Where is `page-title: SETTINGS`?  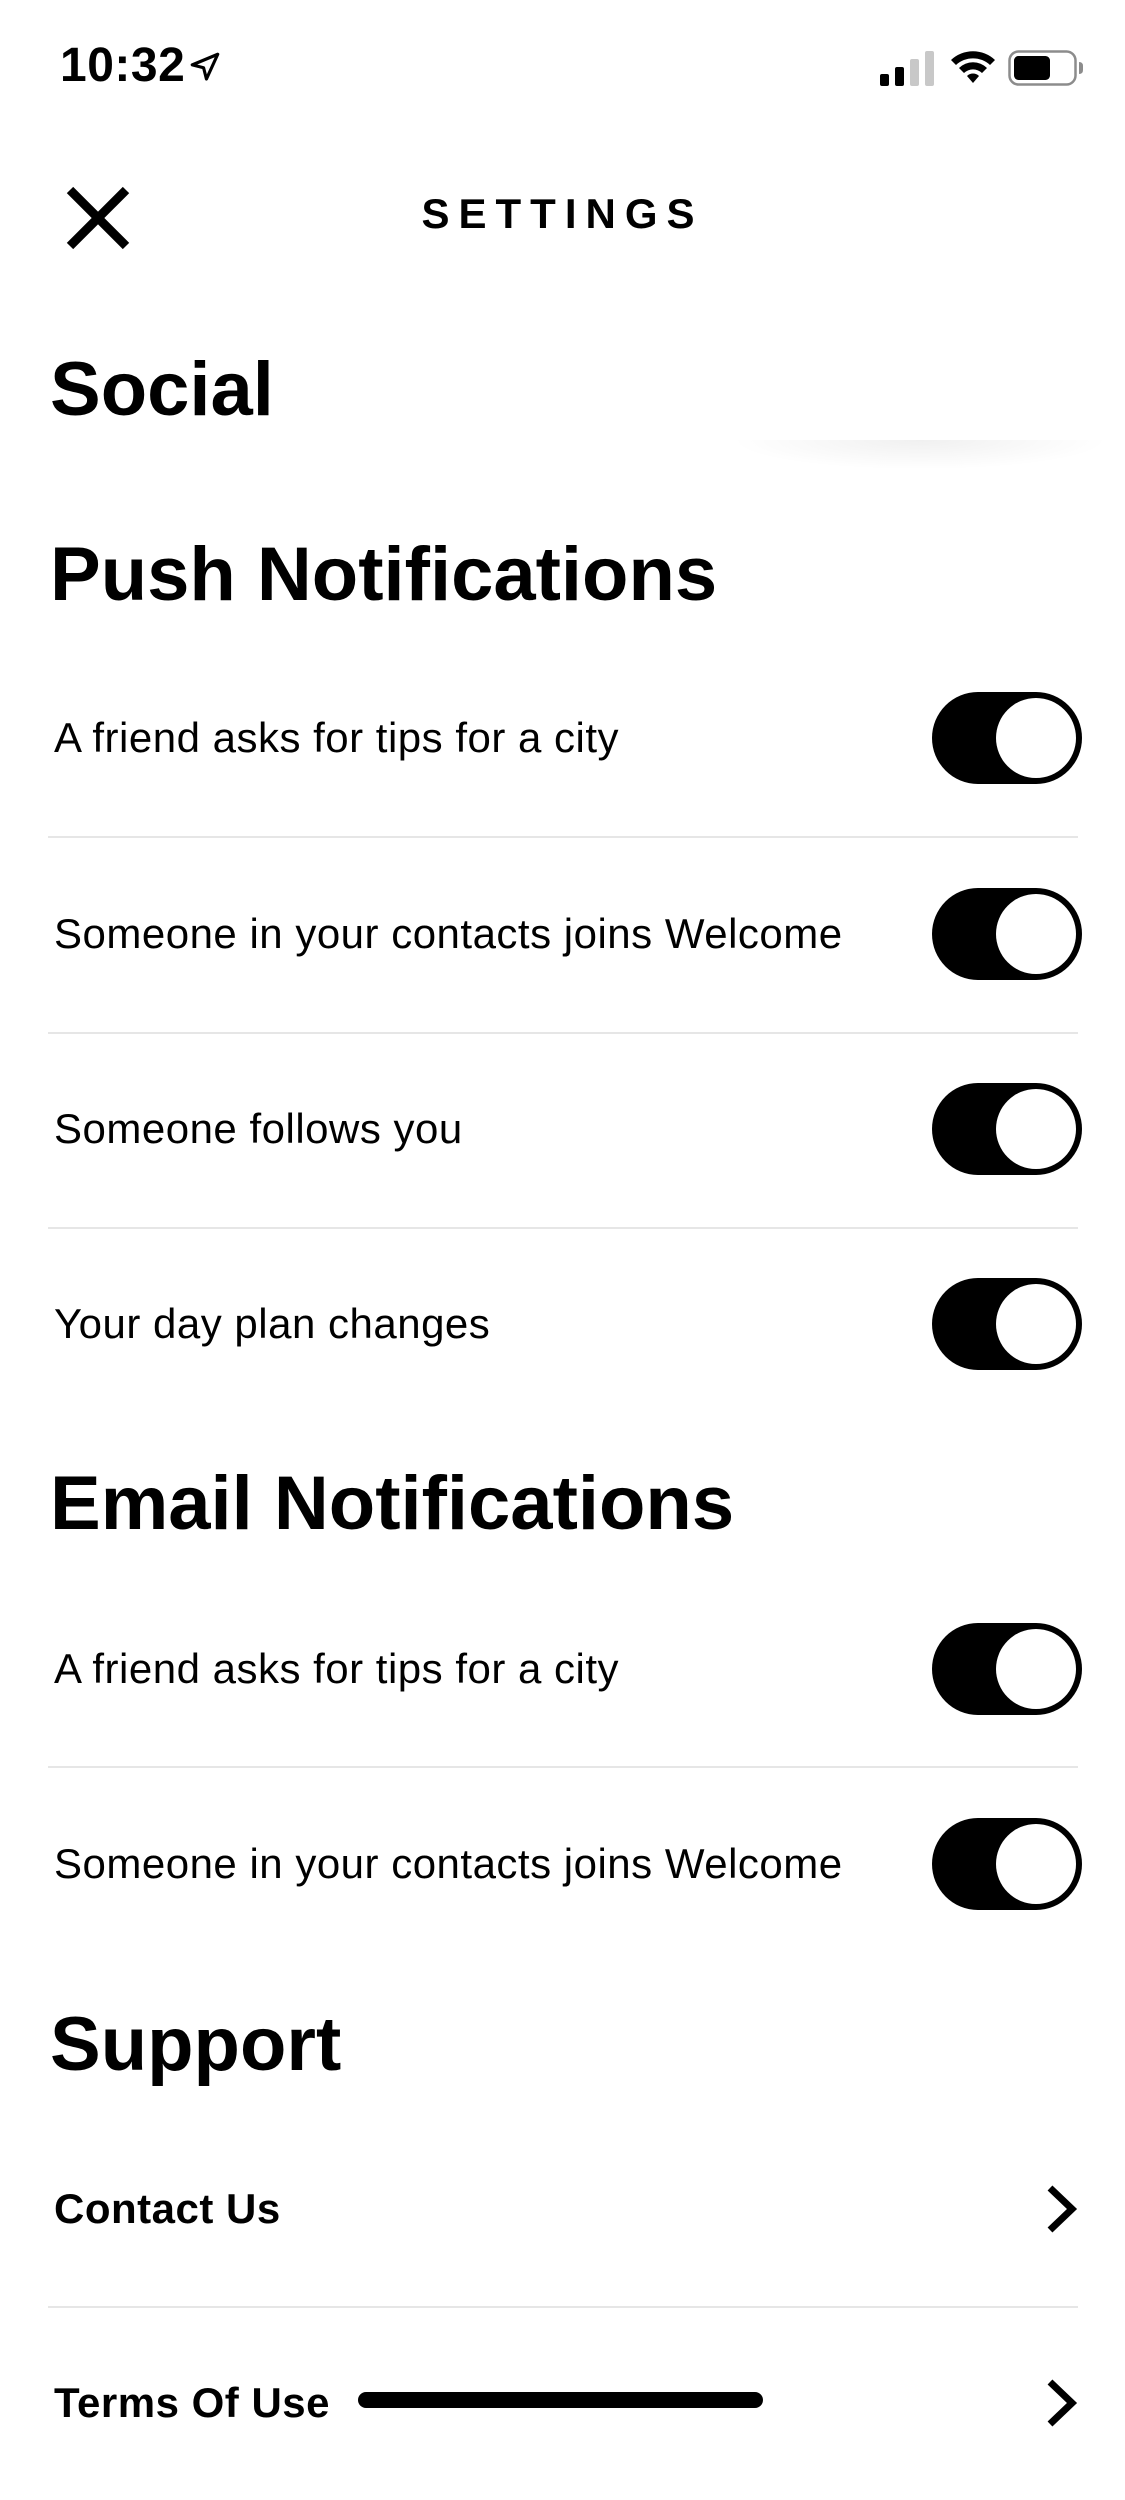
page-title: SETTINGS is located at coordinates (562, 213).